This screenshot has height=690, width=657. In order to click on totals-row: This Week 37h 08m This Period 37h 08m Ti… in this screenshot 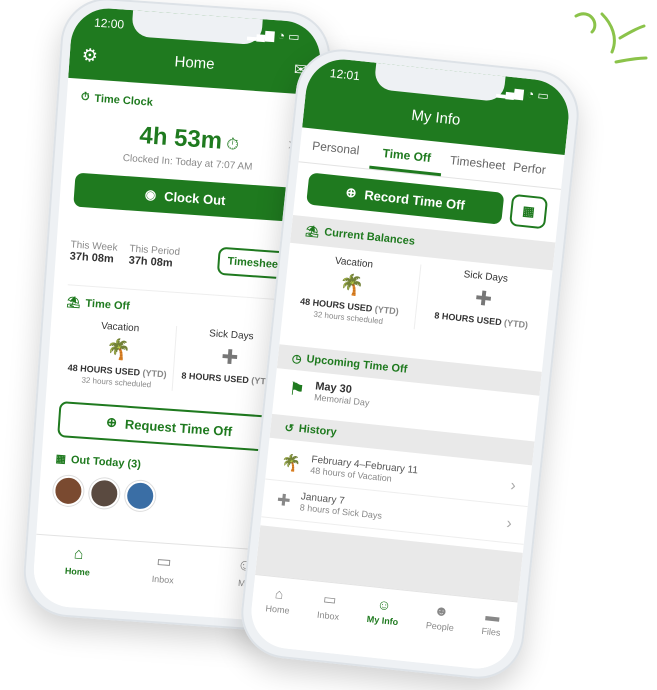, I will do `click(181, 258)`.